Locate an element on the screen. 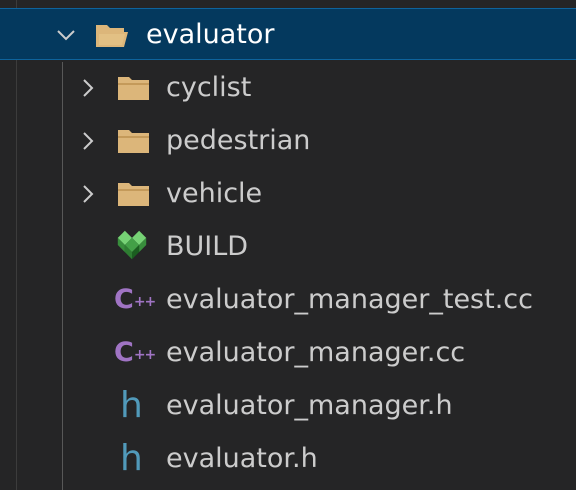 The height and width of the screenshot is (490, 576). tree-item-evaluator-manager-h: h evaluator_manager.h is located at coordinates (288, 406).